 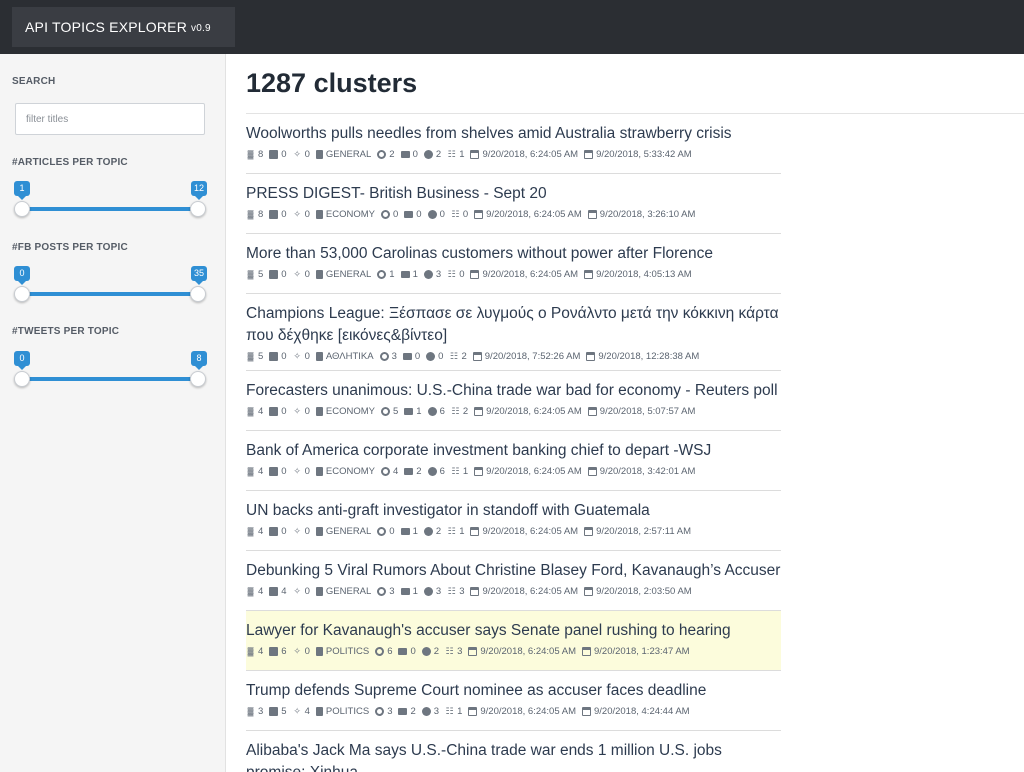 What do you see at coordinates (110, 371) in the screenshot?
I see `tweets-range-slider: 0 8` at bounding box center [110, 371].